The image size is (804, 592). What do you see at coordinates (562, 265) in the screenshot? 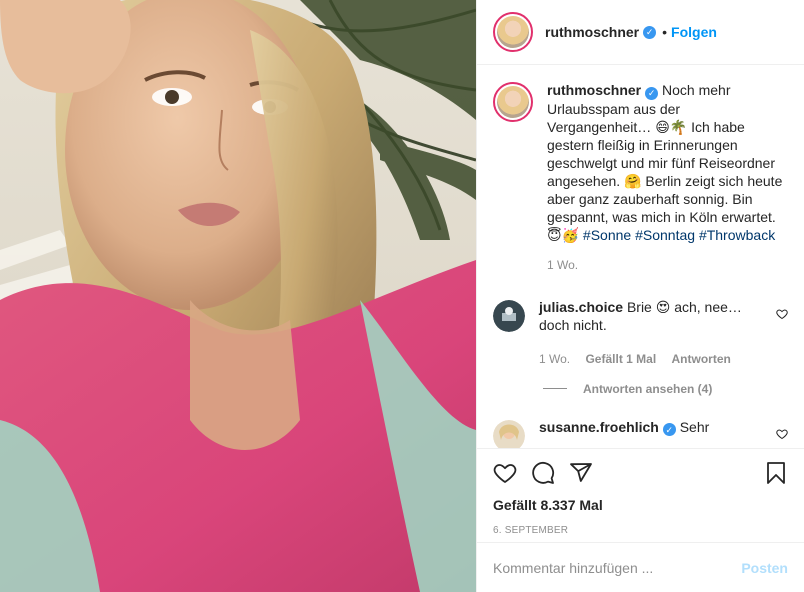
I see `caption-age: 1 Wo.` at bounding box center [562, 265].